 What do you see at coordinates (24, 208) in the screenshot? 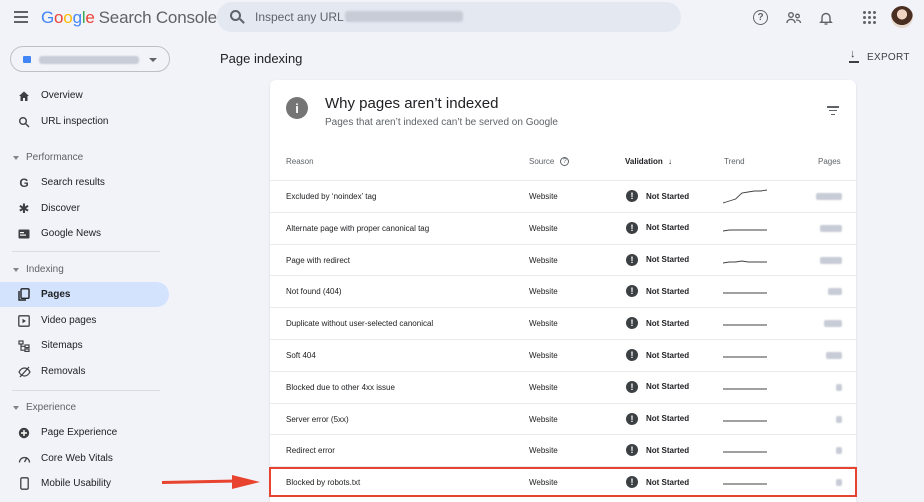
I see `discover-asterisk-icon: ✱` at bounding box center [24, 208].